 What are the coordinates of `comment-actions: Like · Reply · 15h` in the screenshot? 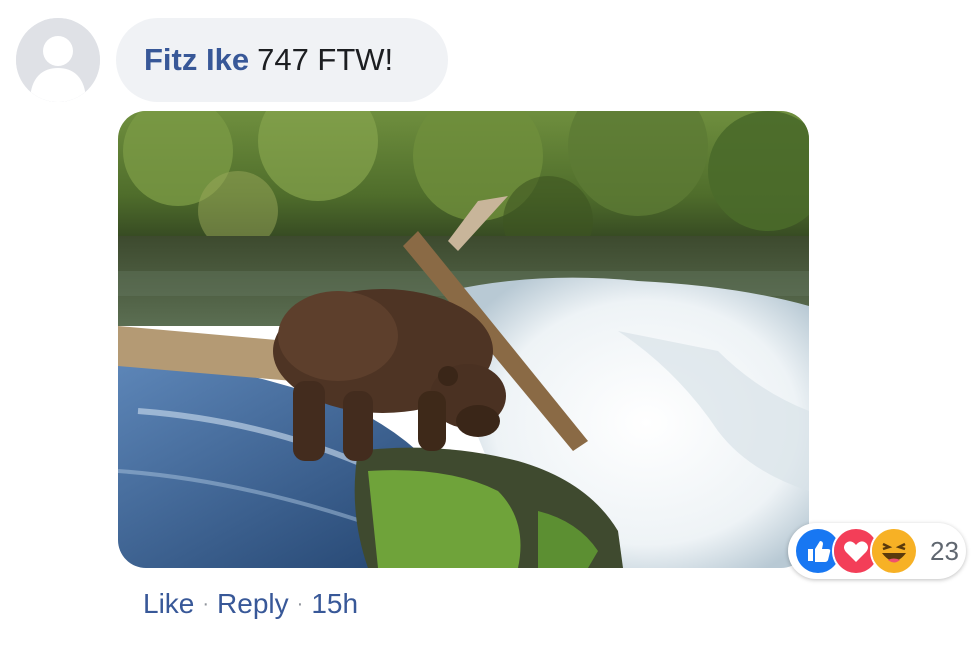 It's located at (250, 604).